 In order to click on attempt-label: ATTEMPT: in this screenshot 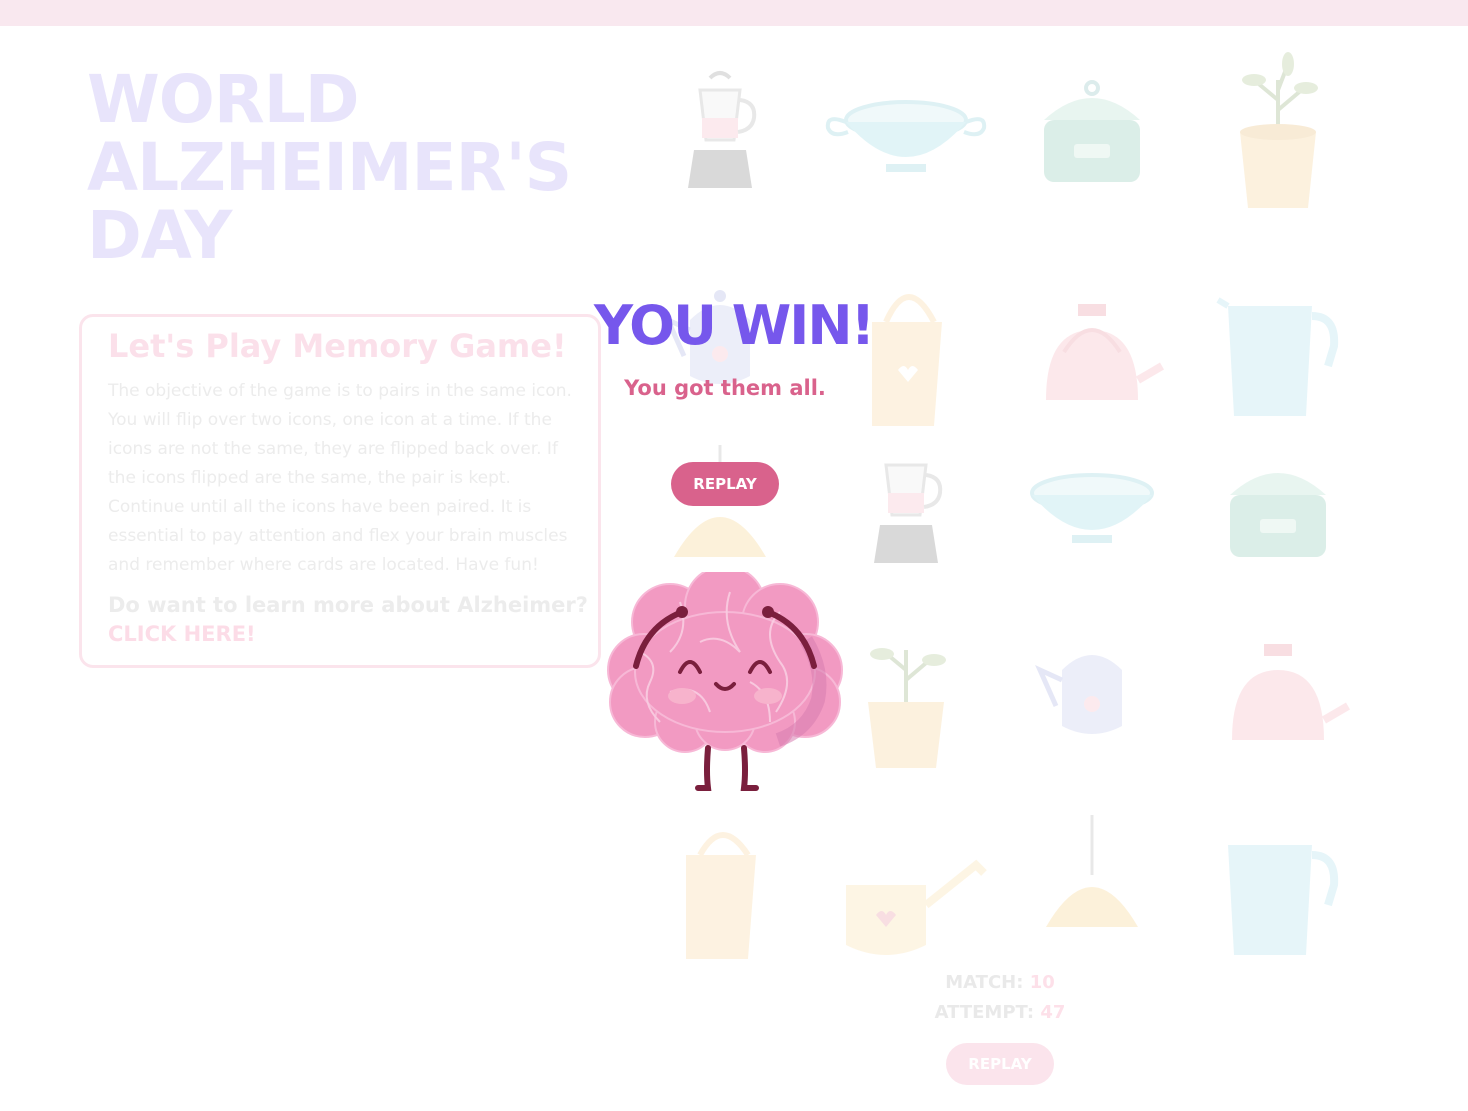, I will do `click(984, 1012)`.